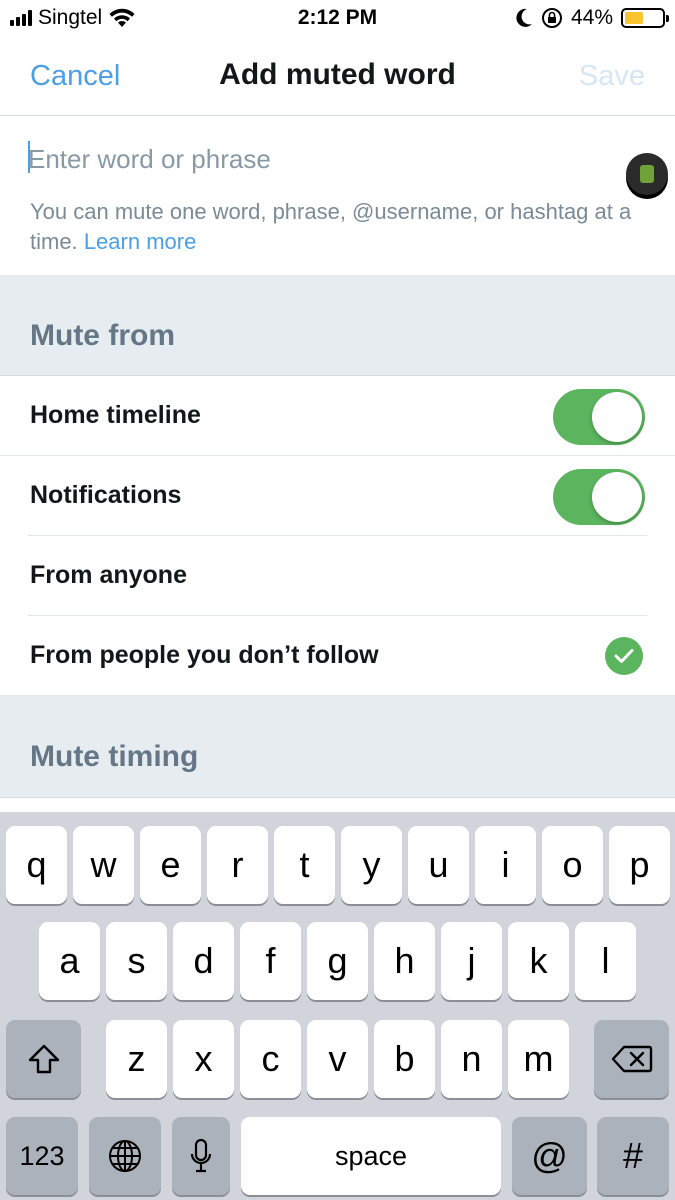  Describe the element at coordinates (323, 159) in the screenshot. I see `muted-word-input` at that location.